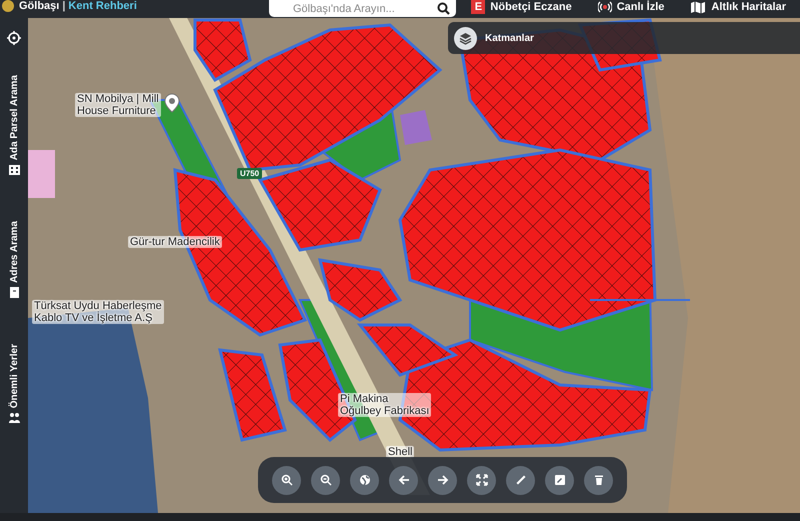 Image resolution: width=800 pixels, height=521 pixels. Describe the element at coordinates (631, 7) in the screenshot. I see `nav-link: Canlı İzle` at that location.